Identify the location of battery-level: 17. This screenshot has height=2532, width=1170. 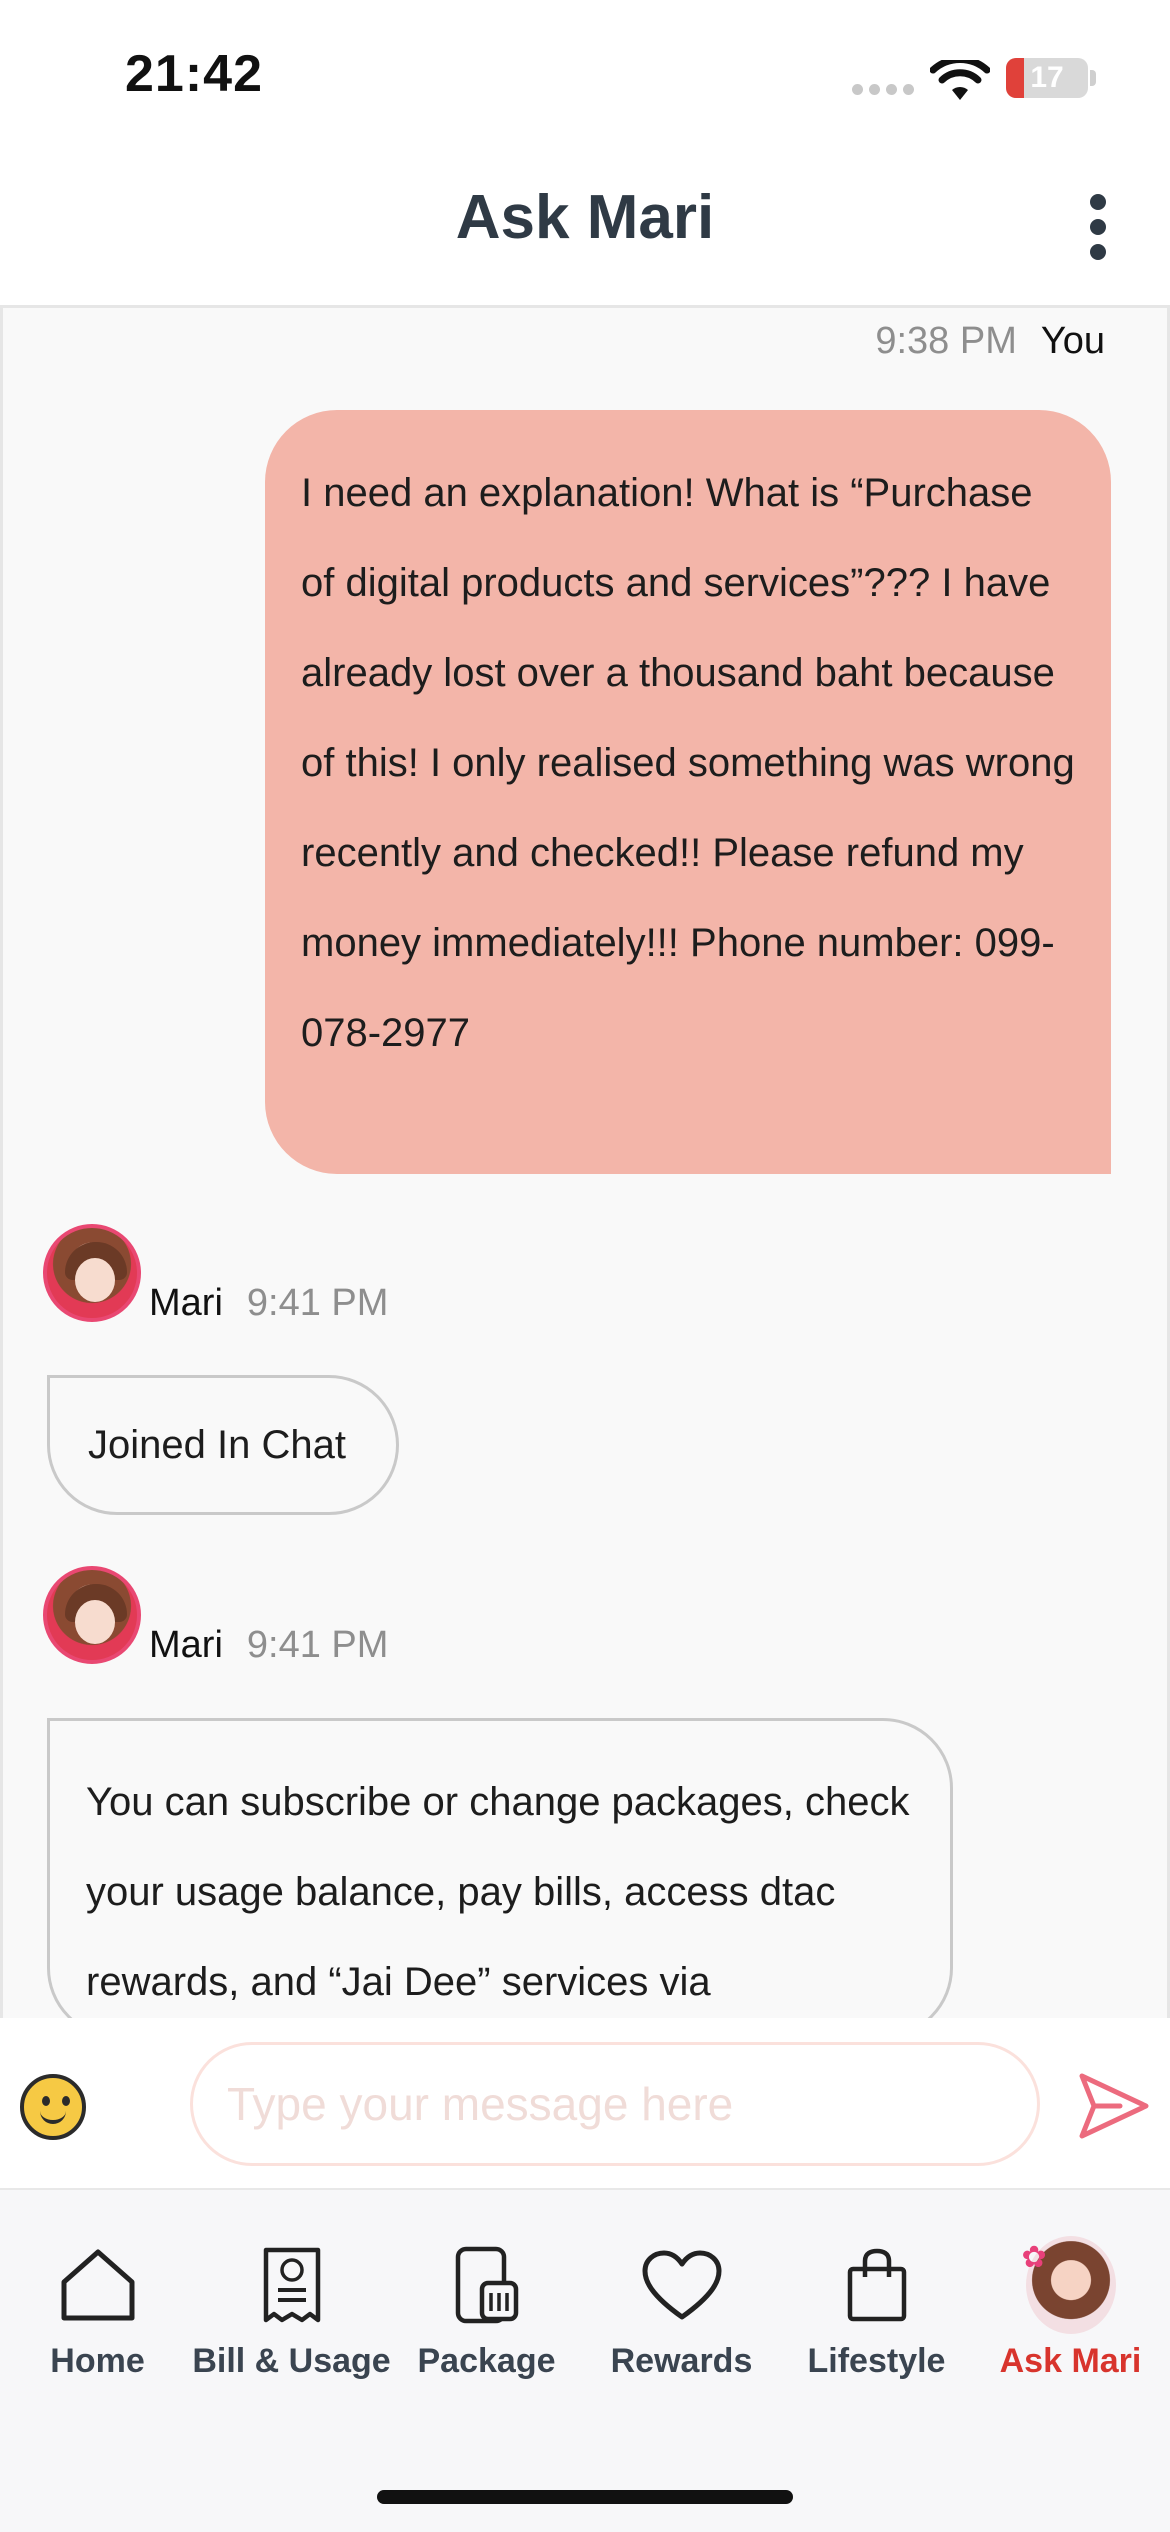
(1047, 77).